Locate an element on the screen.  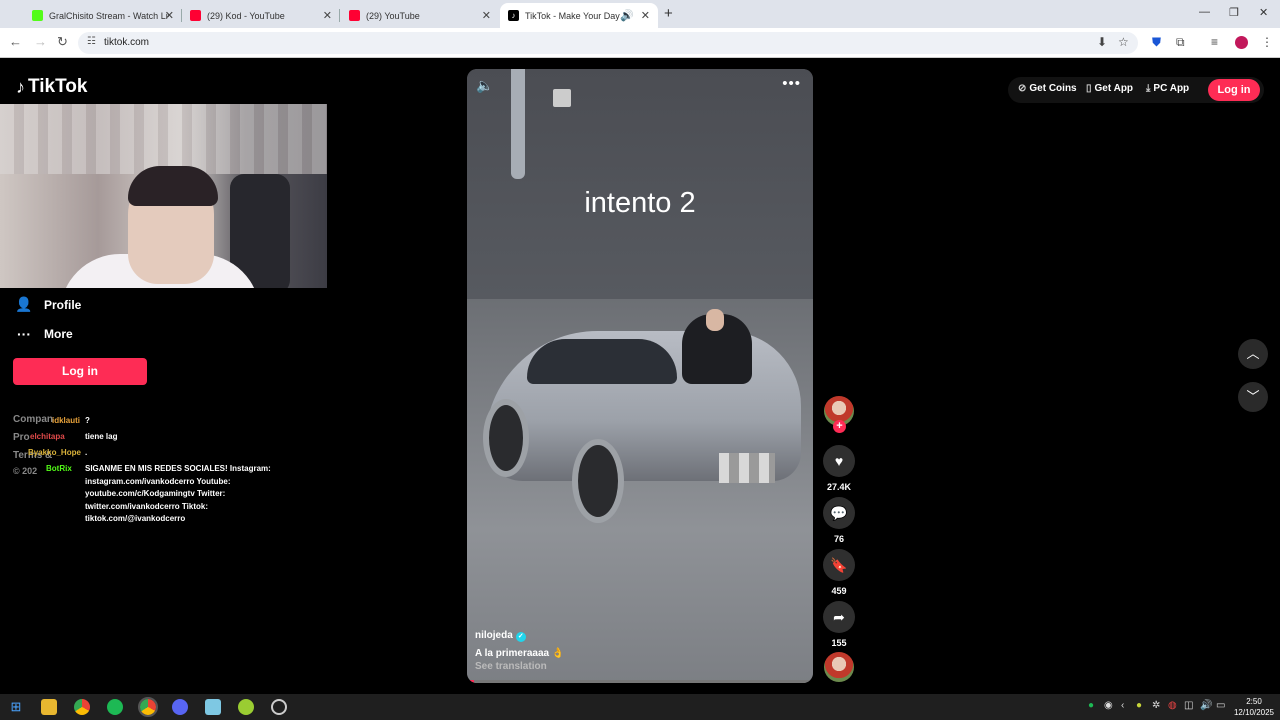
shield-extension-icon: ⛊ is located at coordinates (1156, 42).